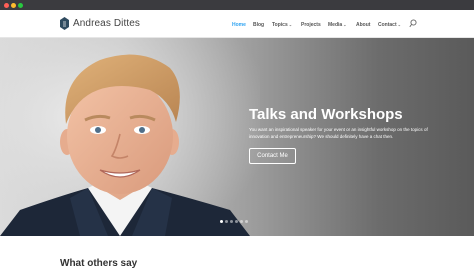  Describe the element at coordinates (272, 156) in the screenshot. I see `contact-me-button: Contact Me` at that location.